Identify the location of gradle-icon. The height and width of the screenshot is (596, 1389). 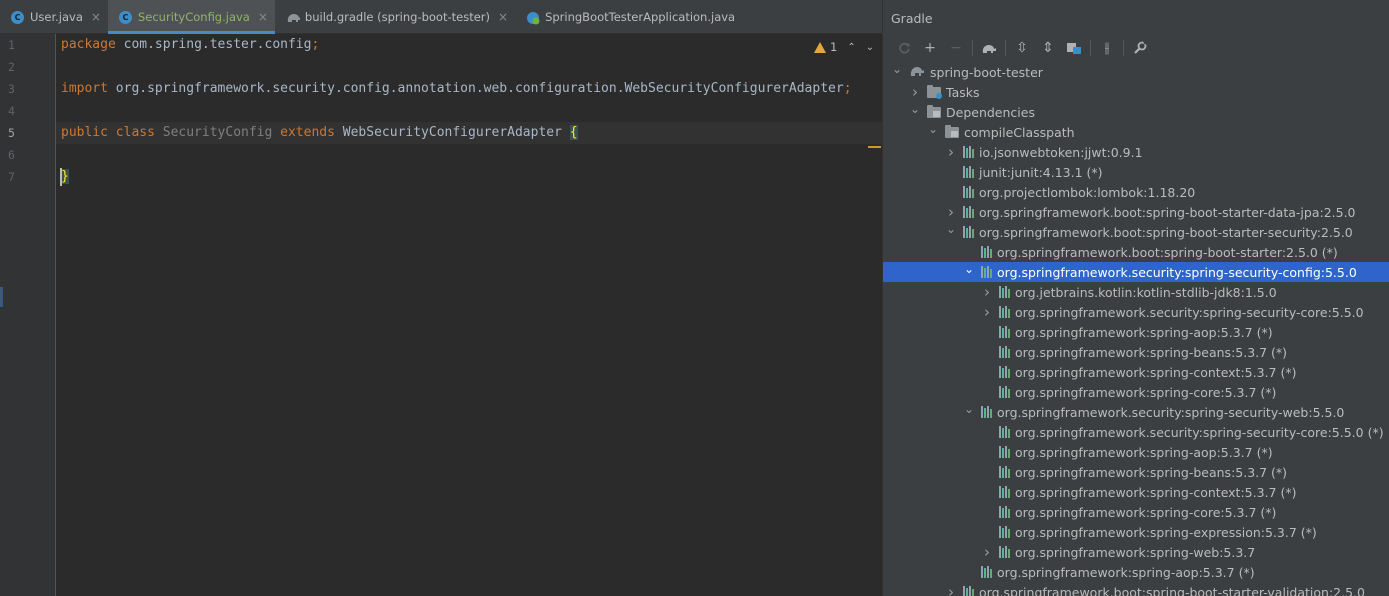
(293, 17).